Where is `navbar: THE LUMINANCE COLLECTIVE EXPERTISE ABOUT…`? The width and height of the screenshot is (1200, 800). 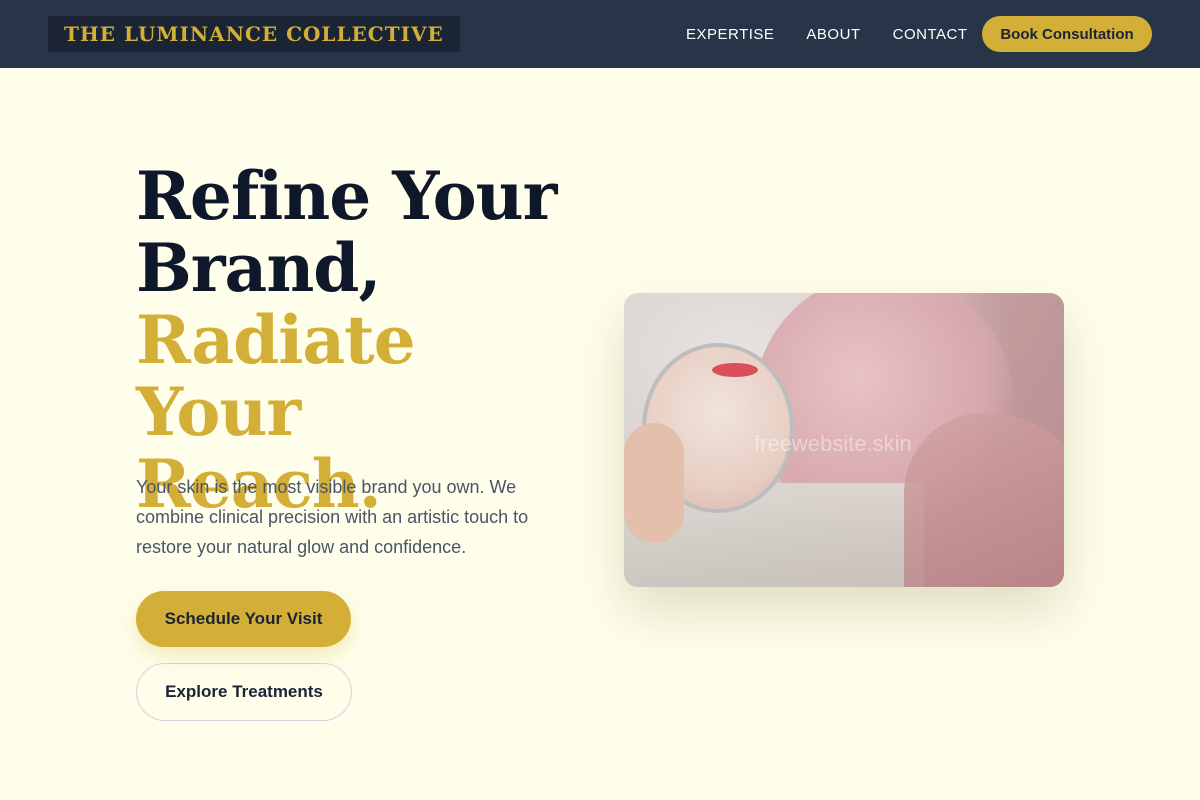 navbar: THE LUMINANCE COLLECTIVE EXPERTISE ABOUT… is located at coordinates (600, 34).